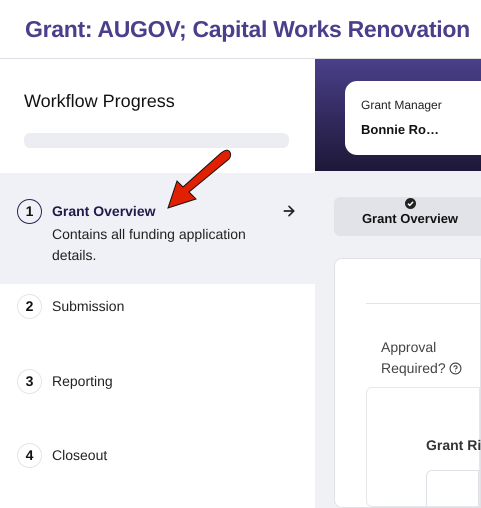  What do you see at coordinates (289, 211) in the screenshot?
I see `arrow-right-icon` at bounding box center [289, 211].